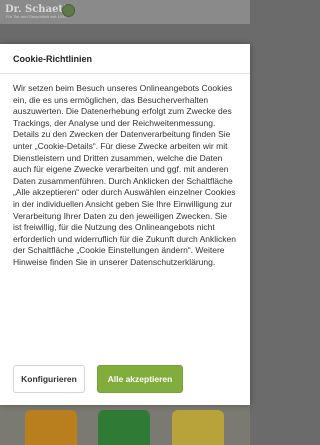  Describe the element at coordinates (53, 58) in the screenshot. I see `cookie-dialog-title: Cookie-Richtlinien` at that location.